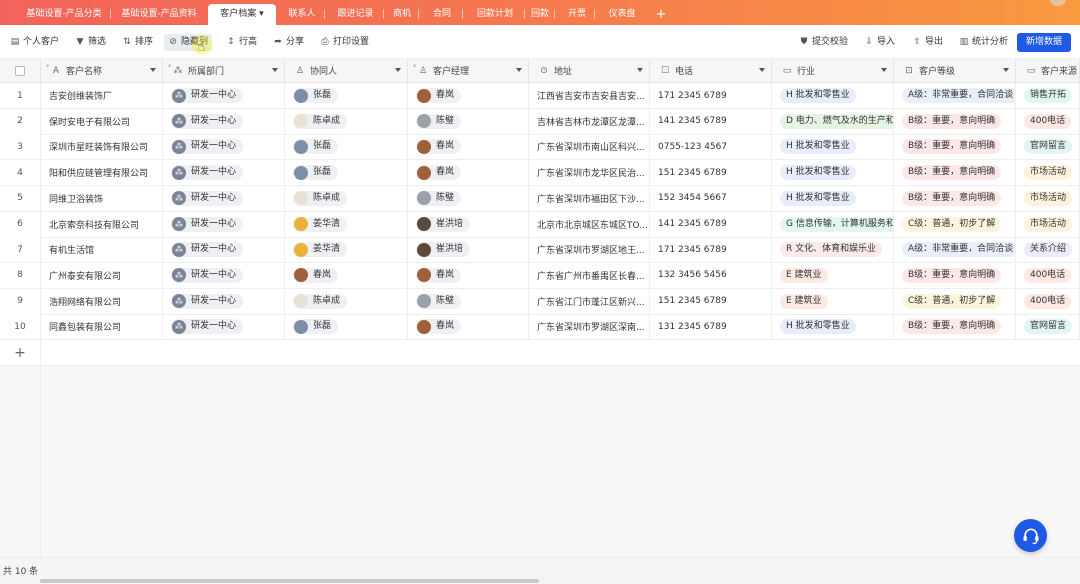 The height and width of the screenshot is (584, 1080). Describe the element at coordinates (102, 173) in the screenshot. I see `customer-name-cell: 阳和供应链管理有限公司` at that location.